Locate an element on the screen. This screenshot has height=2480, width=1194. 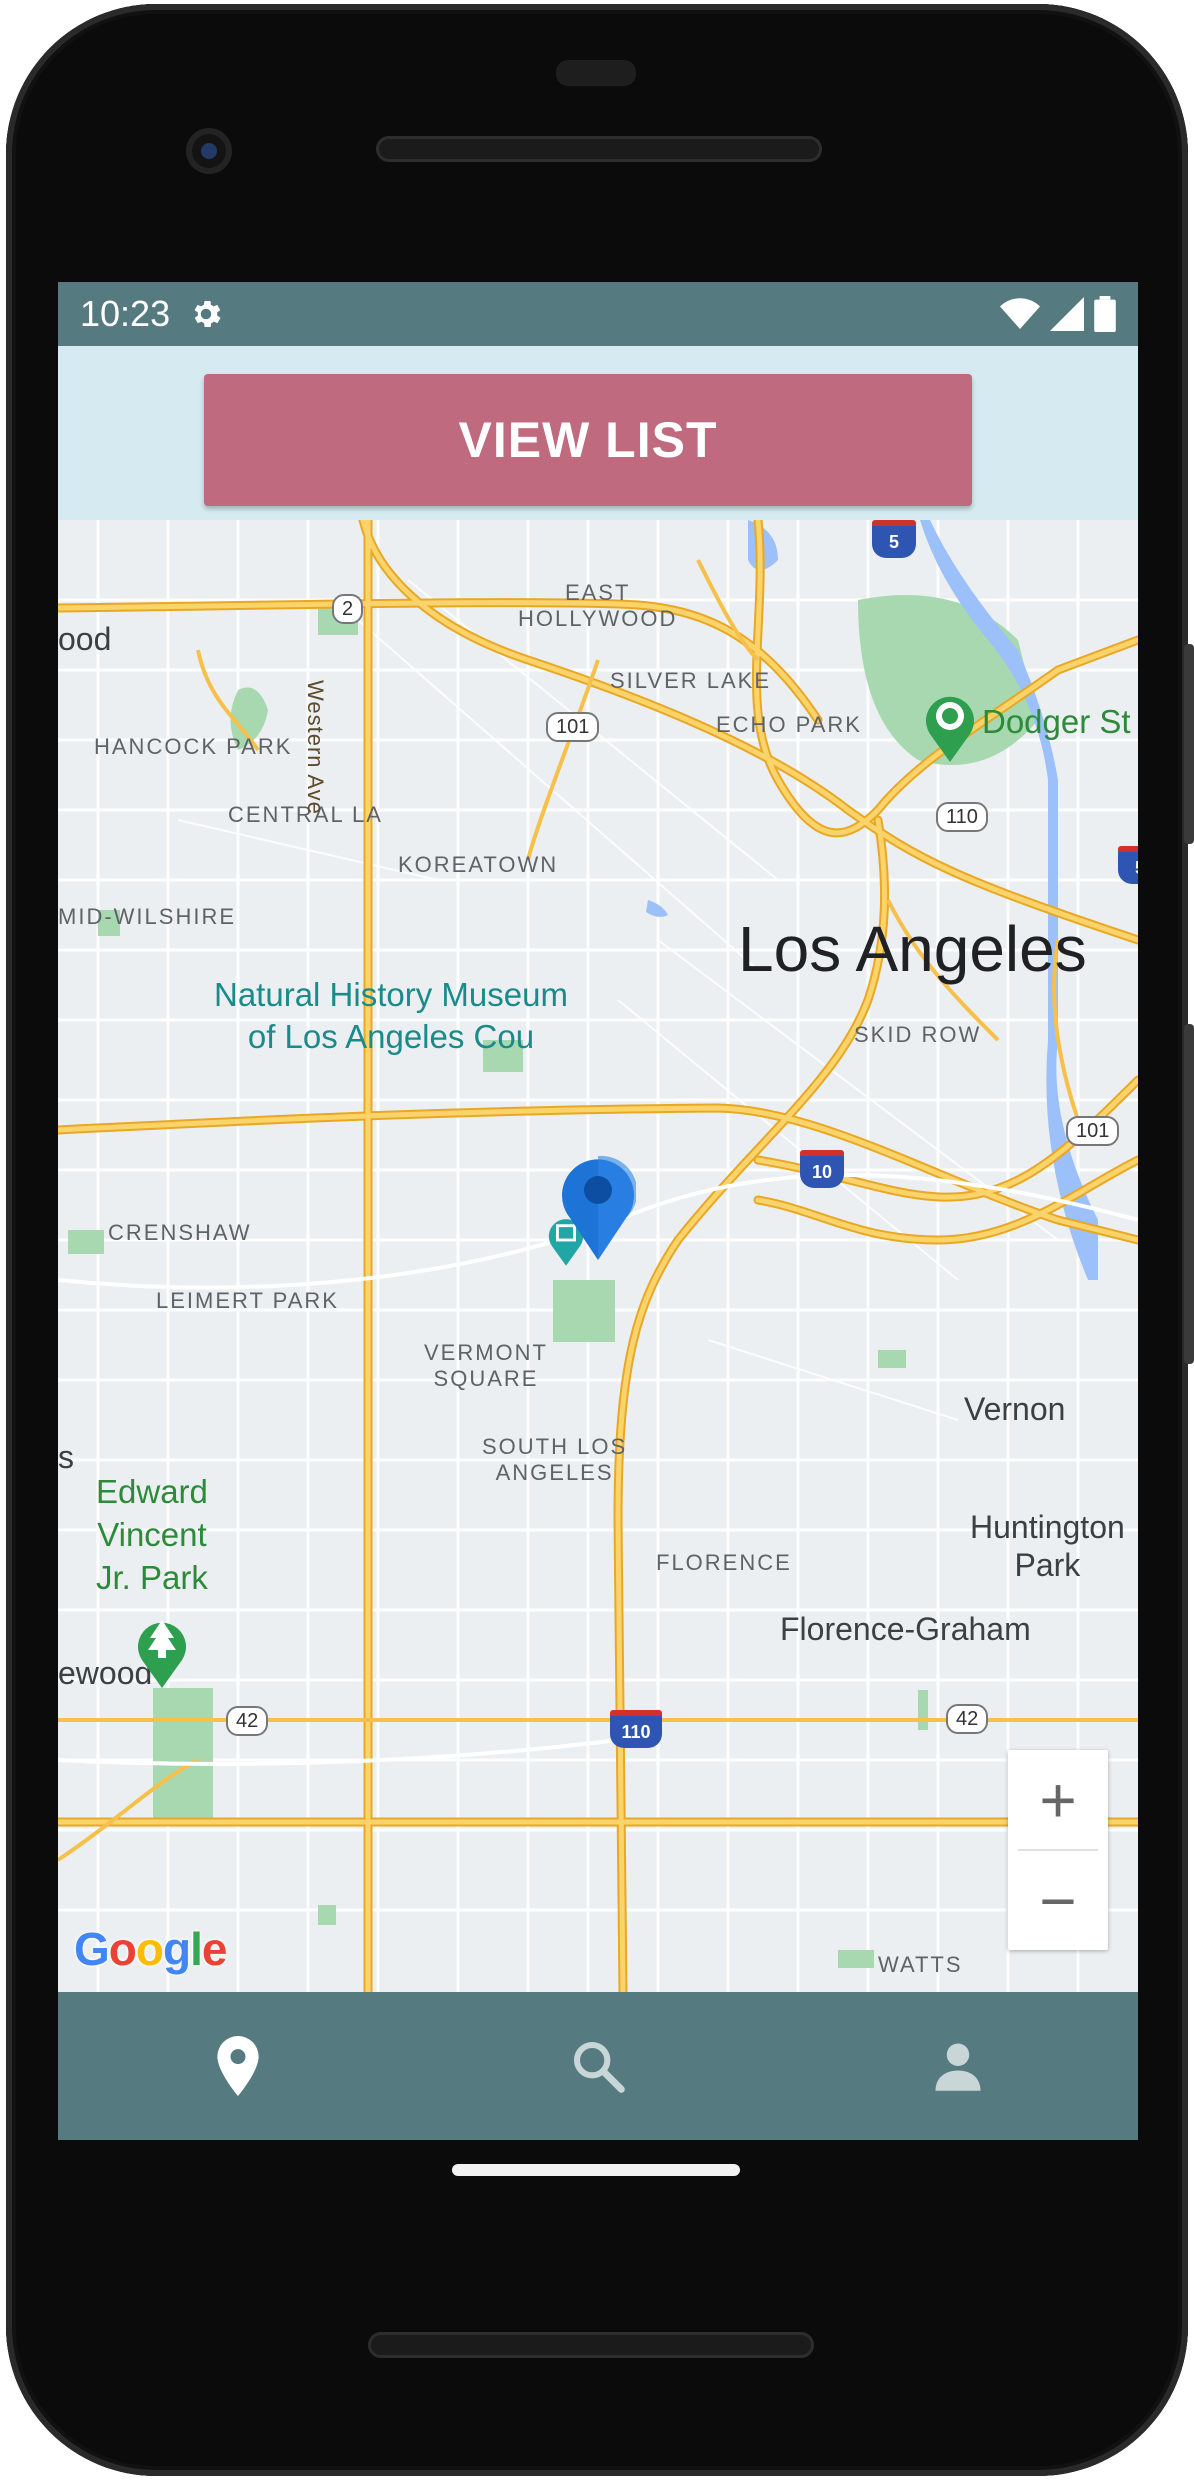
zoom-out-button: − is located at coordinates (1058, 1900).